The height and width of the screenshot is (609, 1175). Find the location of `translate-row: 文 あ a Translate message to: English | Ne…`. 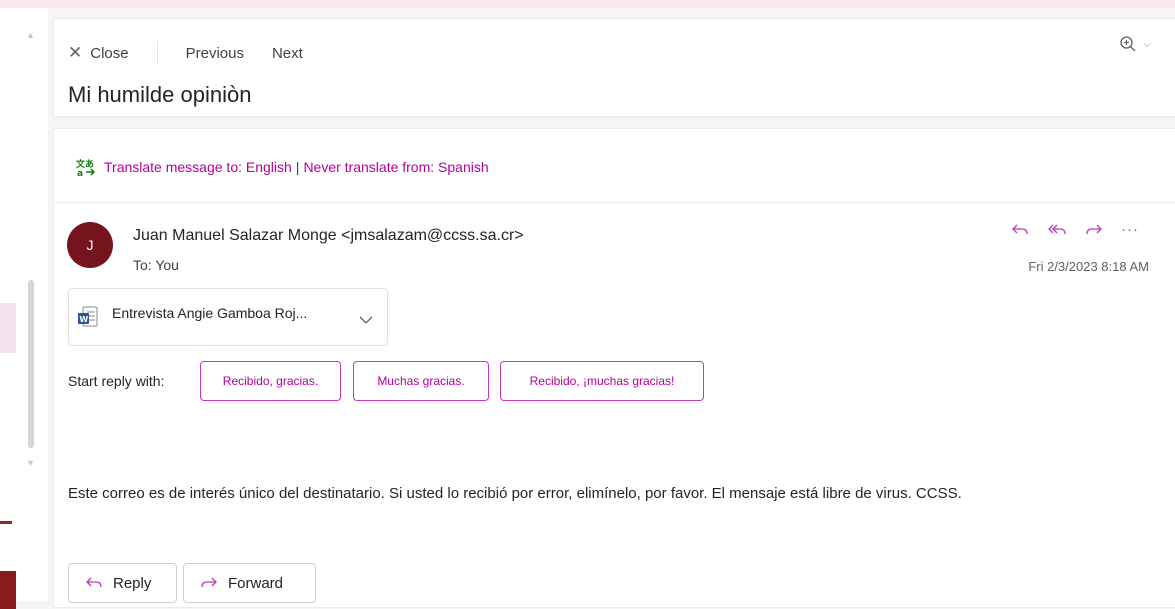

translate-row: 文 あ a Translate message to: English | Ne… is located at coordinates (282, 167).